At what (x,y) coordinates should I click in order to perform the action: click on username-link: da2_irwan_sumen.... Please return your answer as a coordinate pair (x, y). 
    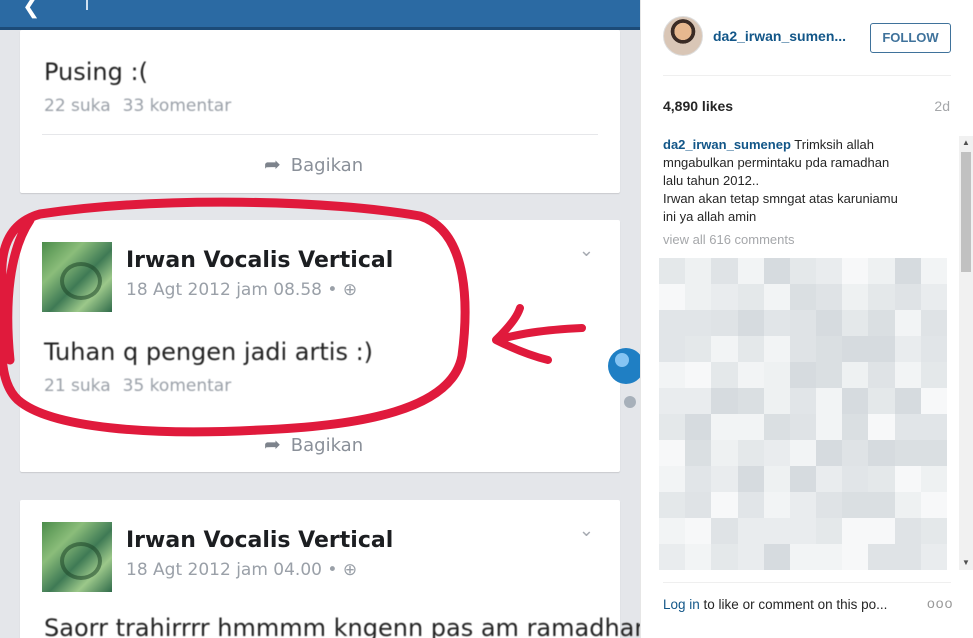
    Looking at the image, I should click on (779, 36).